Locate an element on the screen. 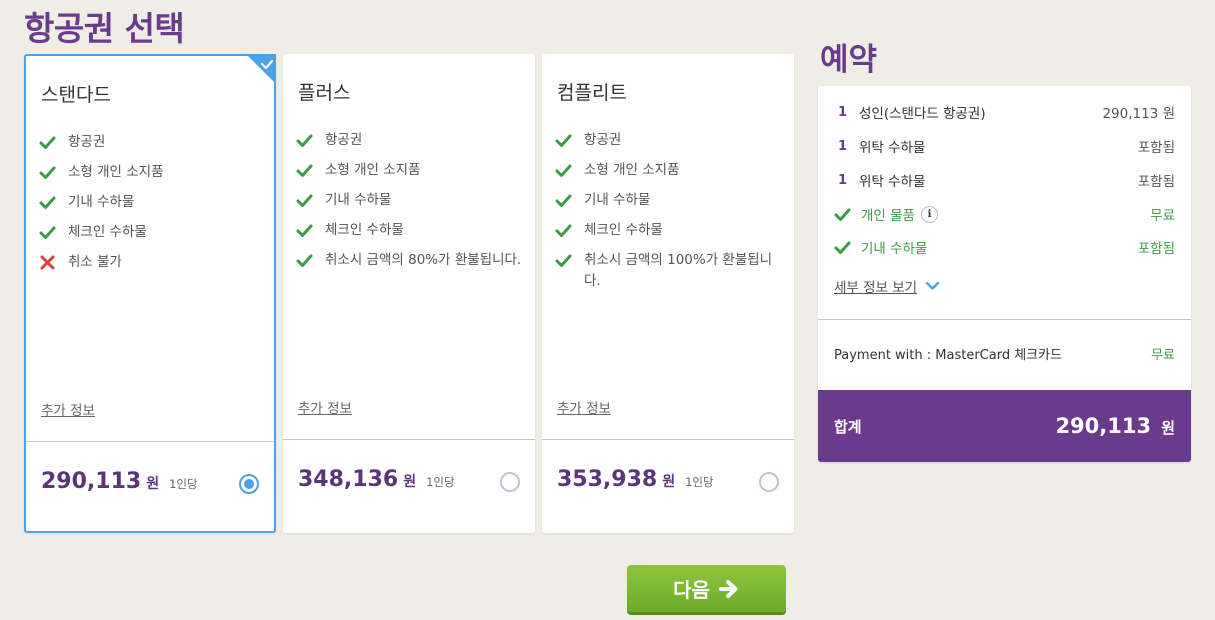  summary-label: 성인(스탠다드 항공권) is located at coordinates (922, 114).